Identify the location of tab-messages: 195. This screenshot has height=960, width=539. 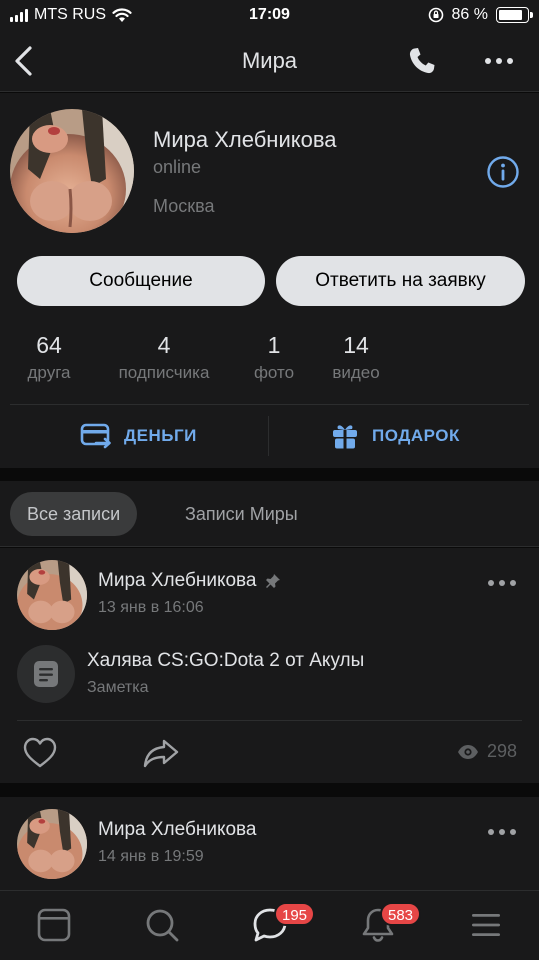
(283, 923).